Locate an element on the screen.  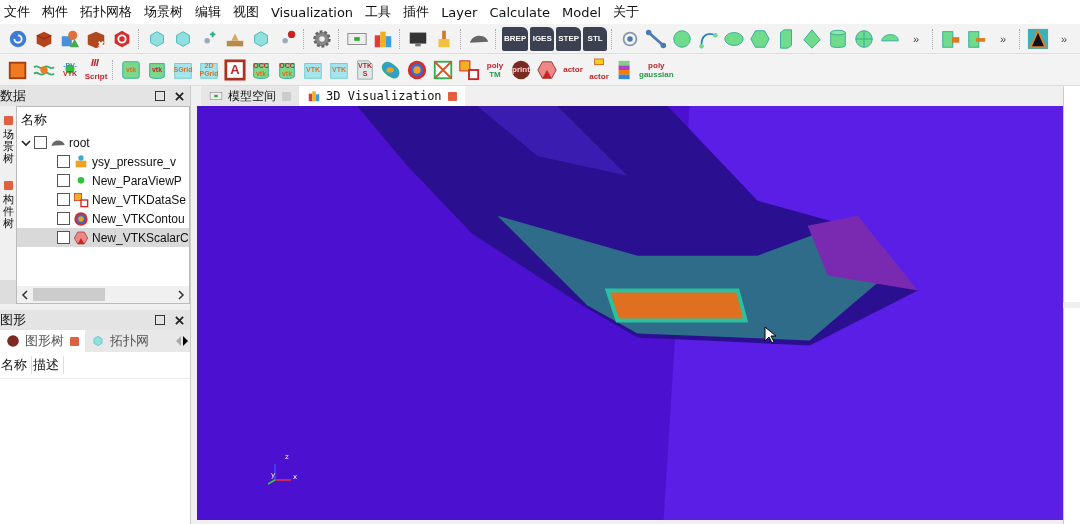
expand-icon is located at coordinates (26, 142).